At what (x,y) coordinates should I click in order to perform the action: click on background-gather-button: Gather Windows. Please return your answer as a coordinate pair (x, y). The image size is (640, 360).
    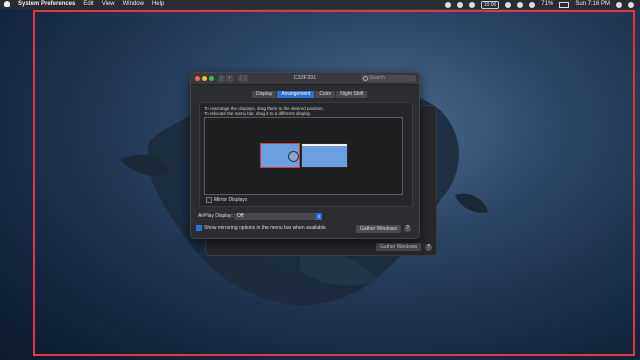
    Looking at the image, I should click on (398, 247).